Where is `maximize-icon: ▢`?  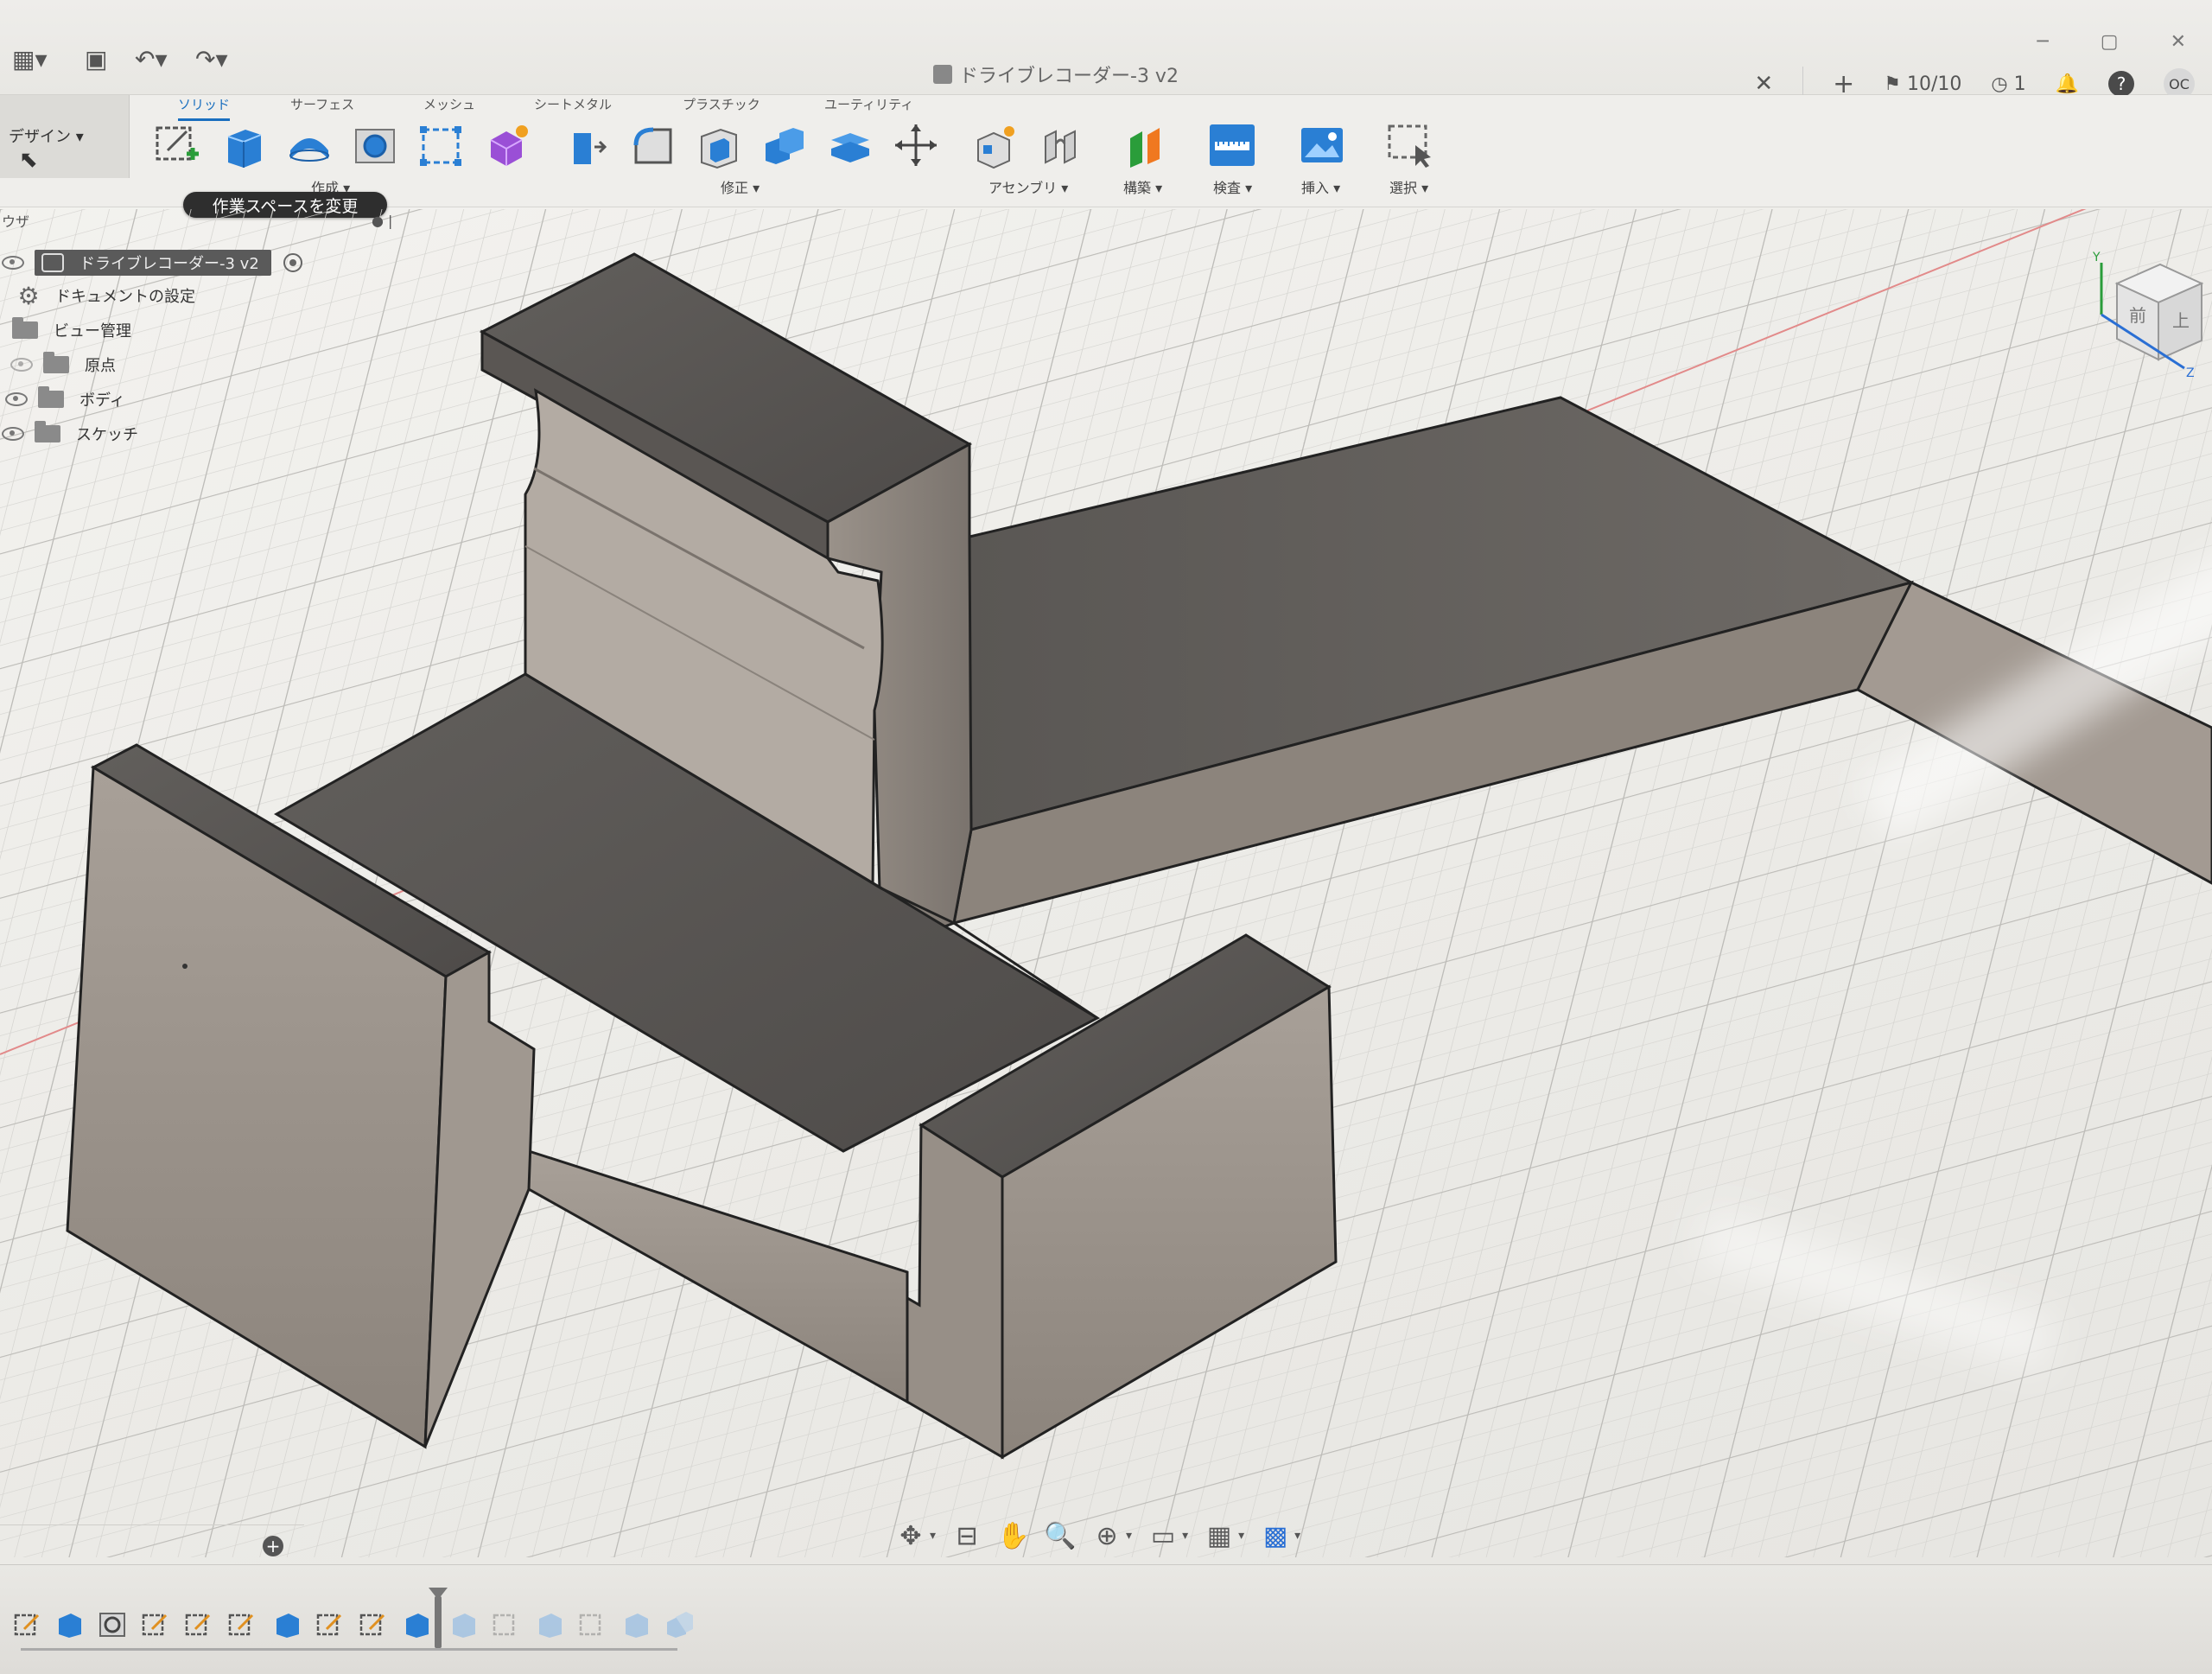
maximize-icon: ▢ is located at coordinates (2110, 42).